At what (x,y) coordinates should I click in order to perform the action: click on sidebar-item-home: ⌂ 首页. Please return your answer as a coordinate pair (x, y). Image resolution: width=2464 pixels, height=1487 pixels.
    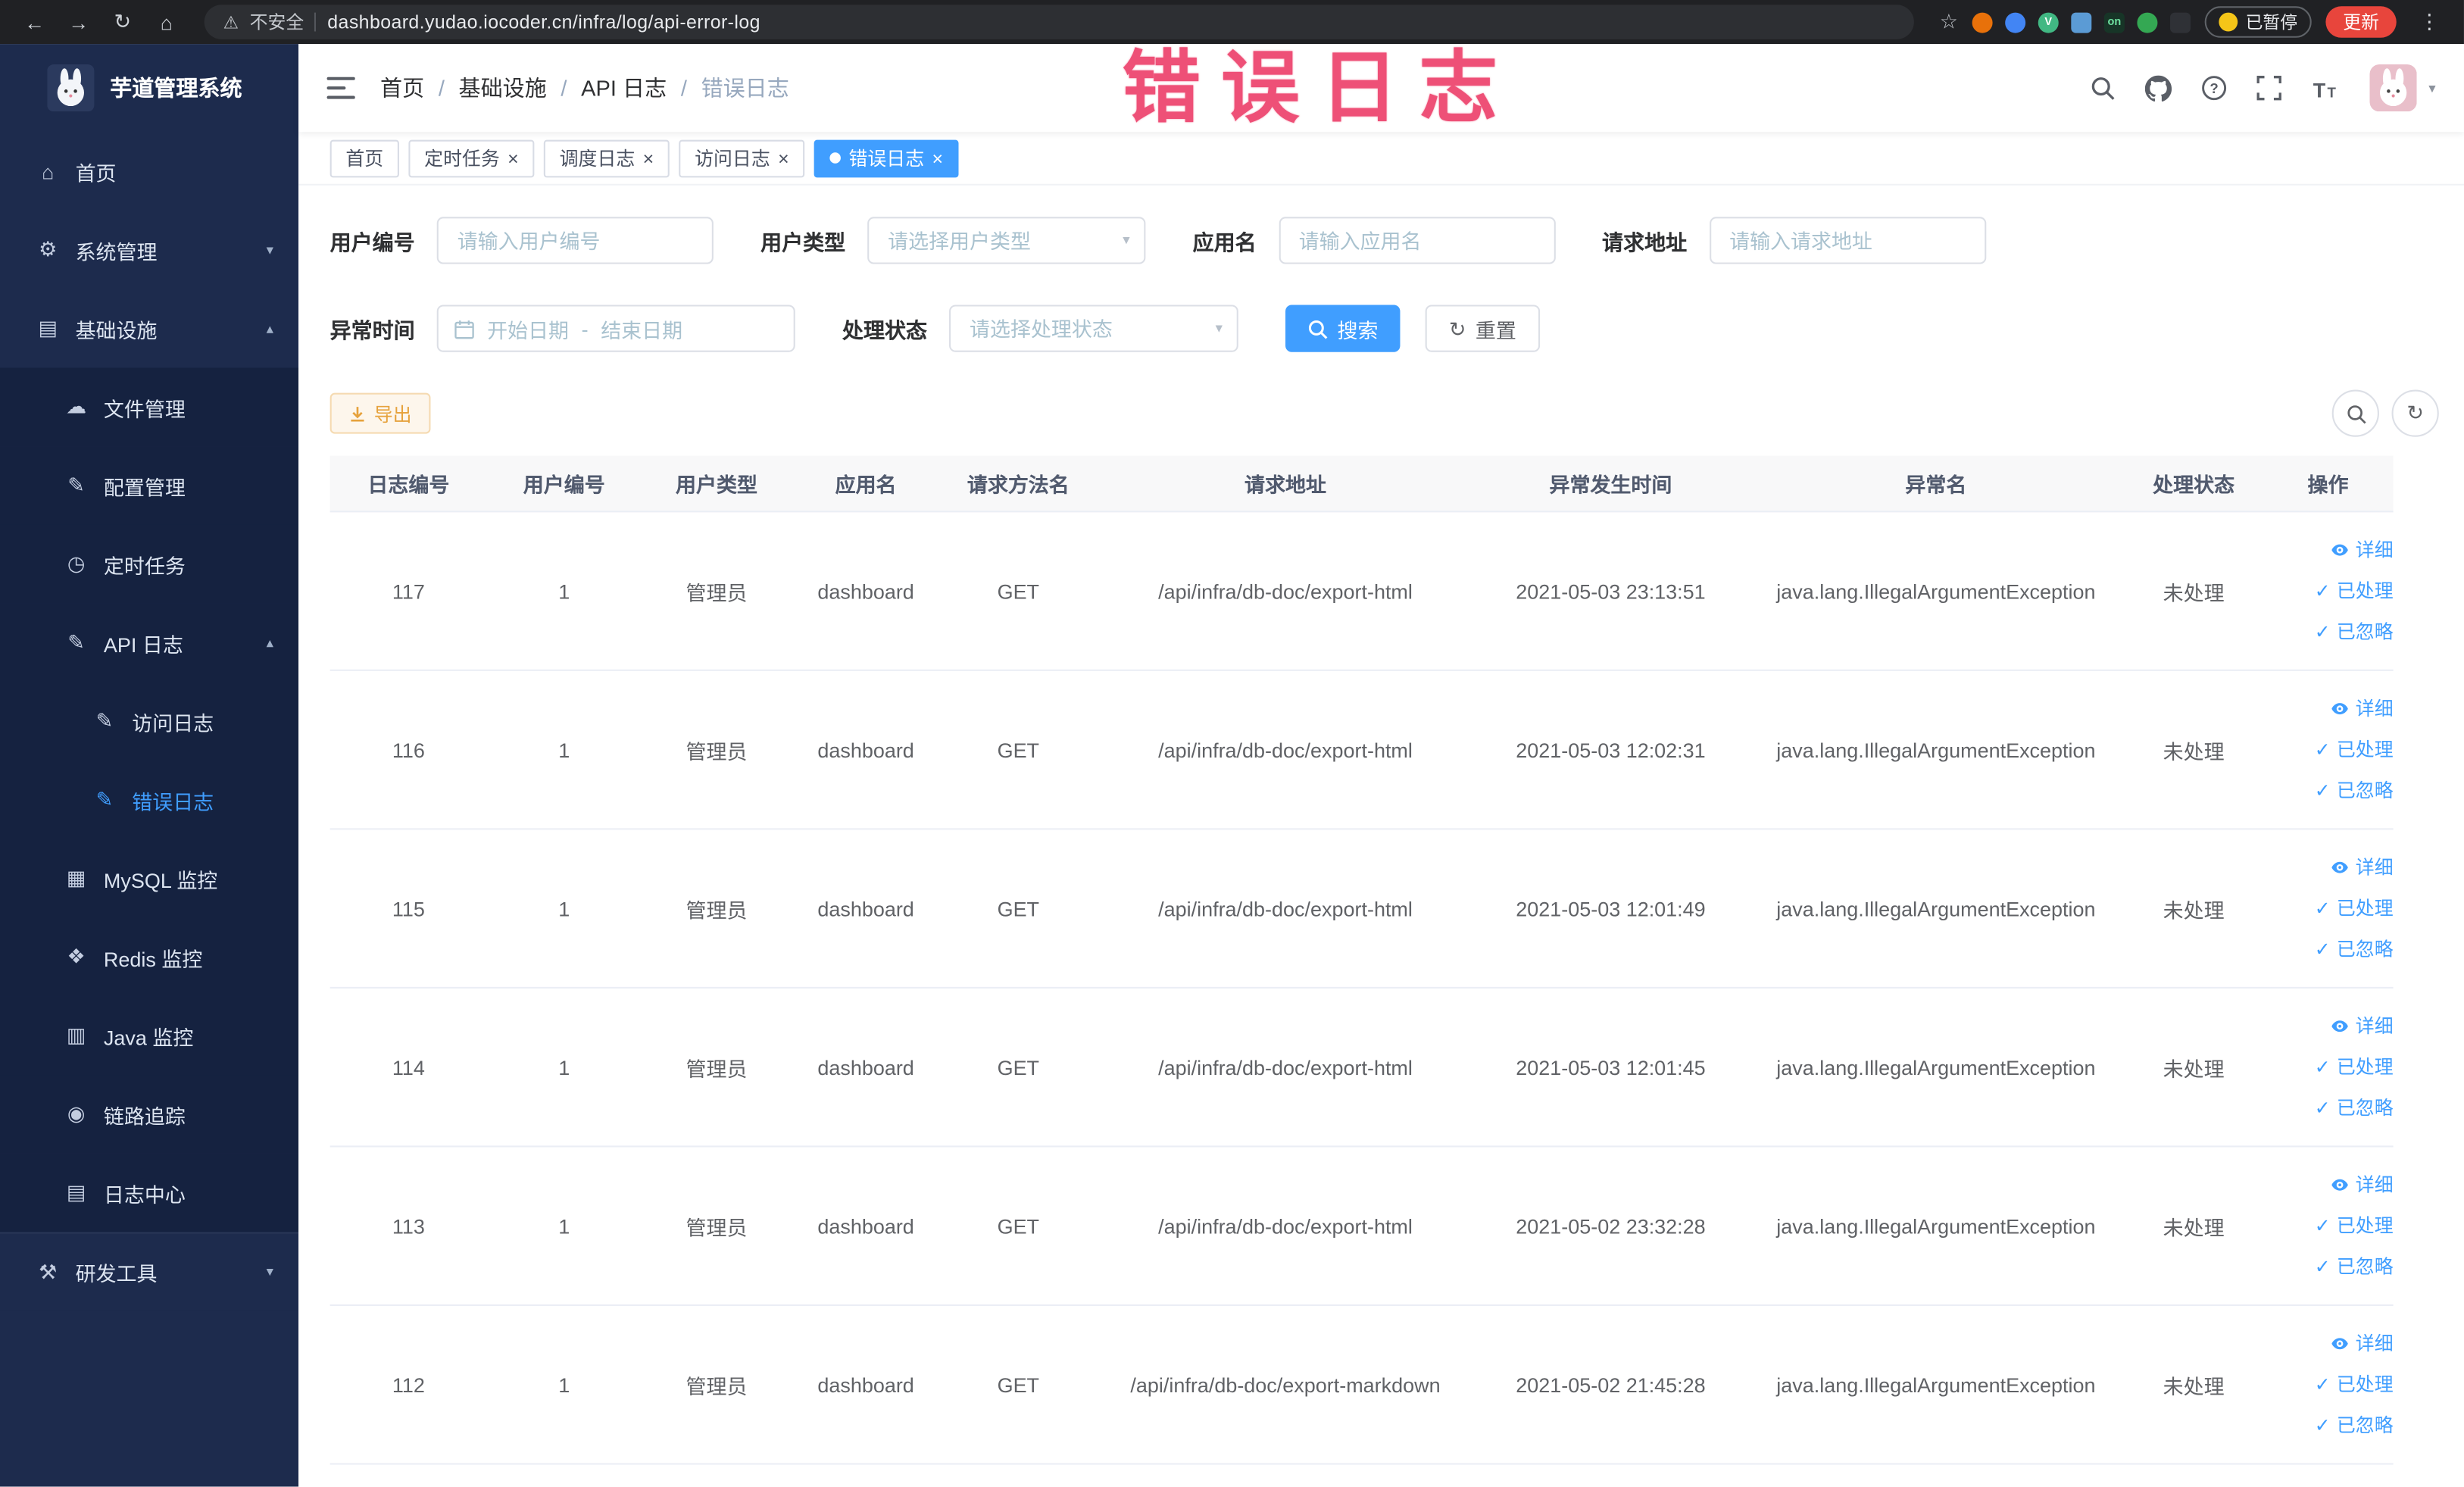
    Looking at the image, I should click on (149, 171).